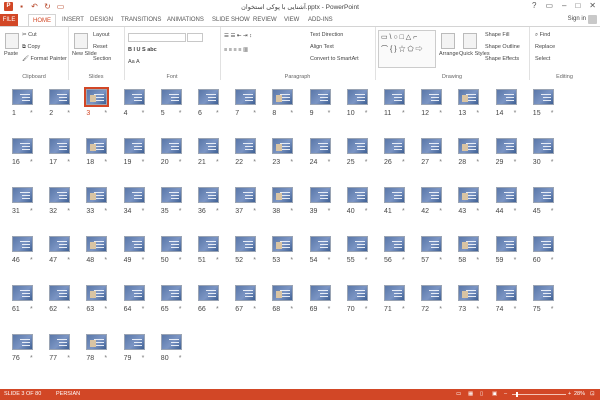  Describe the element at coordinates (11, 54) in the screenshot. I see `paste-button: Paste` at that location.